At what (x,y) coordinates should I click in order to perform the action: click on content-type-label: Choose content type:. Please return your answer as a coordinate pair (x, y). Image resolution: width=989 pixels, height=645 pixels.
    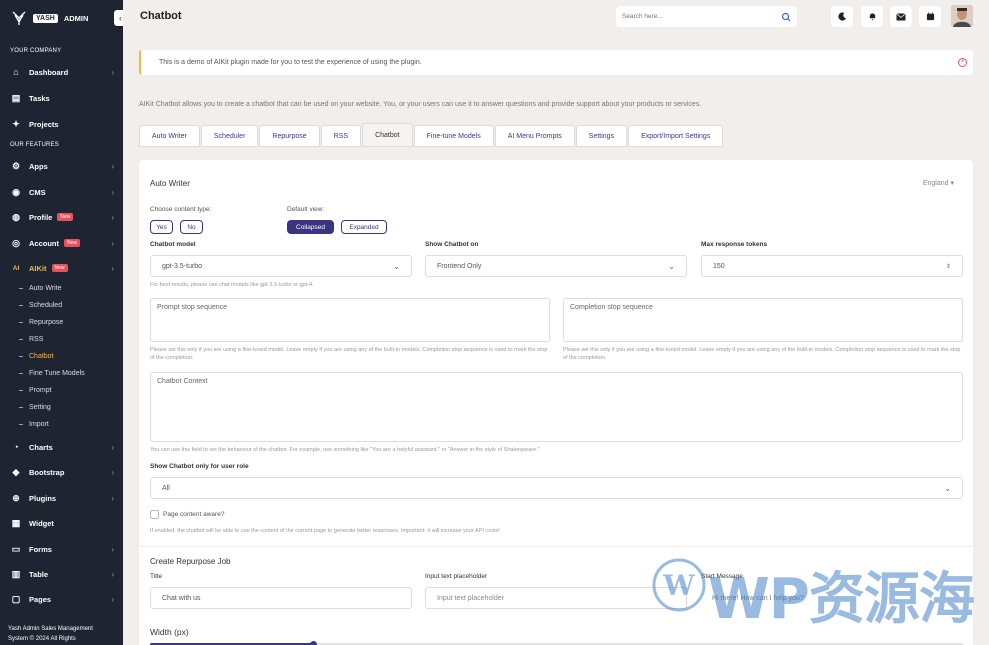
    Looking at the image, I should click on (181, 209).